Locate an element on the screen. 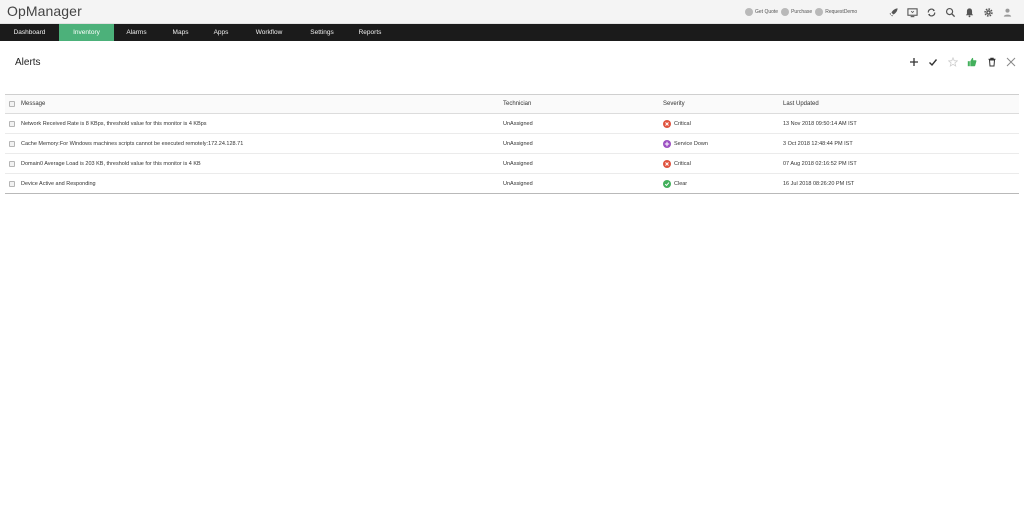 This screenshot has height=517, width=1024. check-icon is located at coordinates (933, 63).